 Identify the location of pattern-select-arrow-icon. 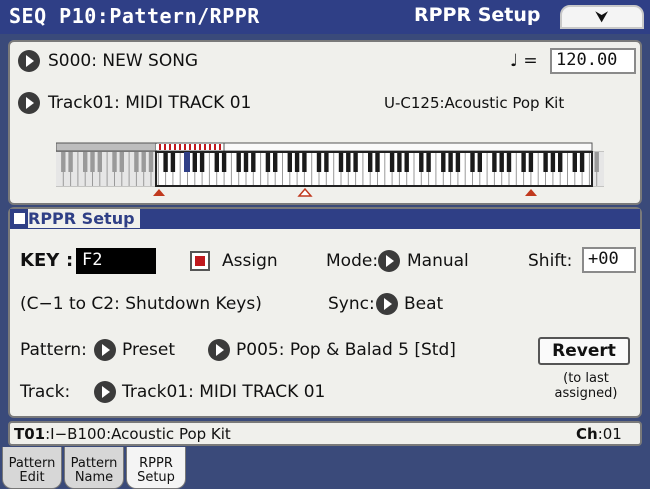
(219, 350).